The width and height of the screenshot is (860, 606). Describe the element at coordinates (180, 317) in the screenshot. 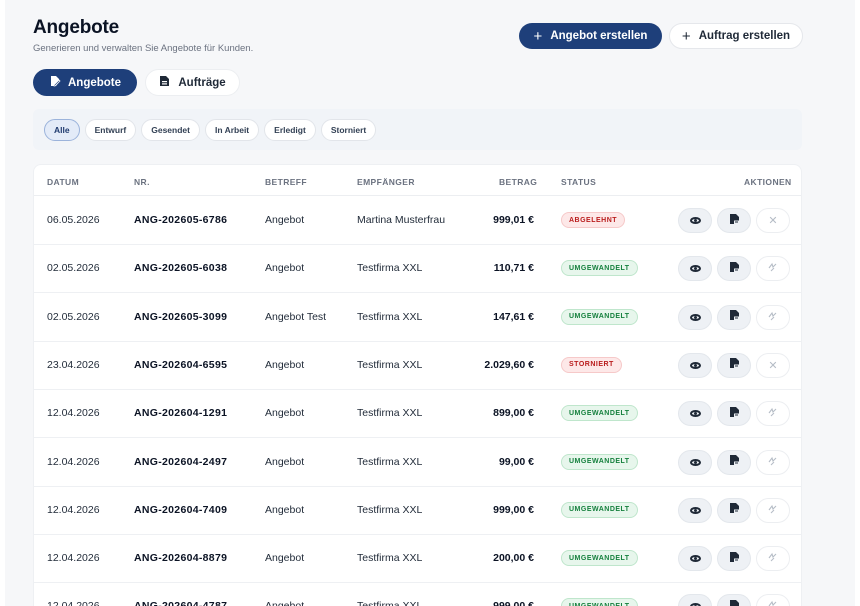

I see `cell-nr: ANG-202605-3099` at that location.